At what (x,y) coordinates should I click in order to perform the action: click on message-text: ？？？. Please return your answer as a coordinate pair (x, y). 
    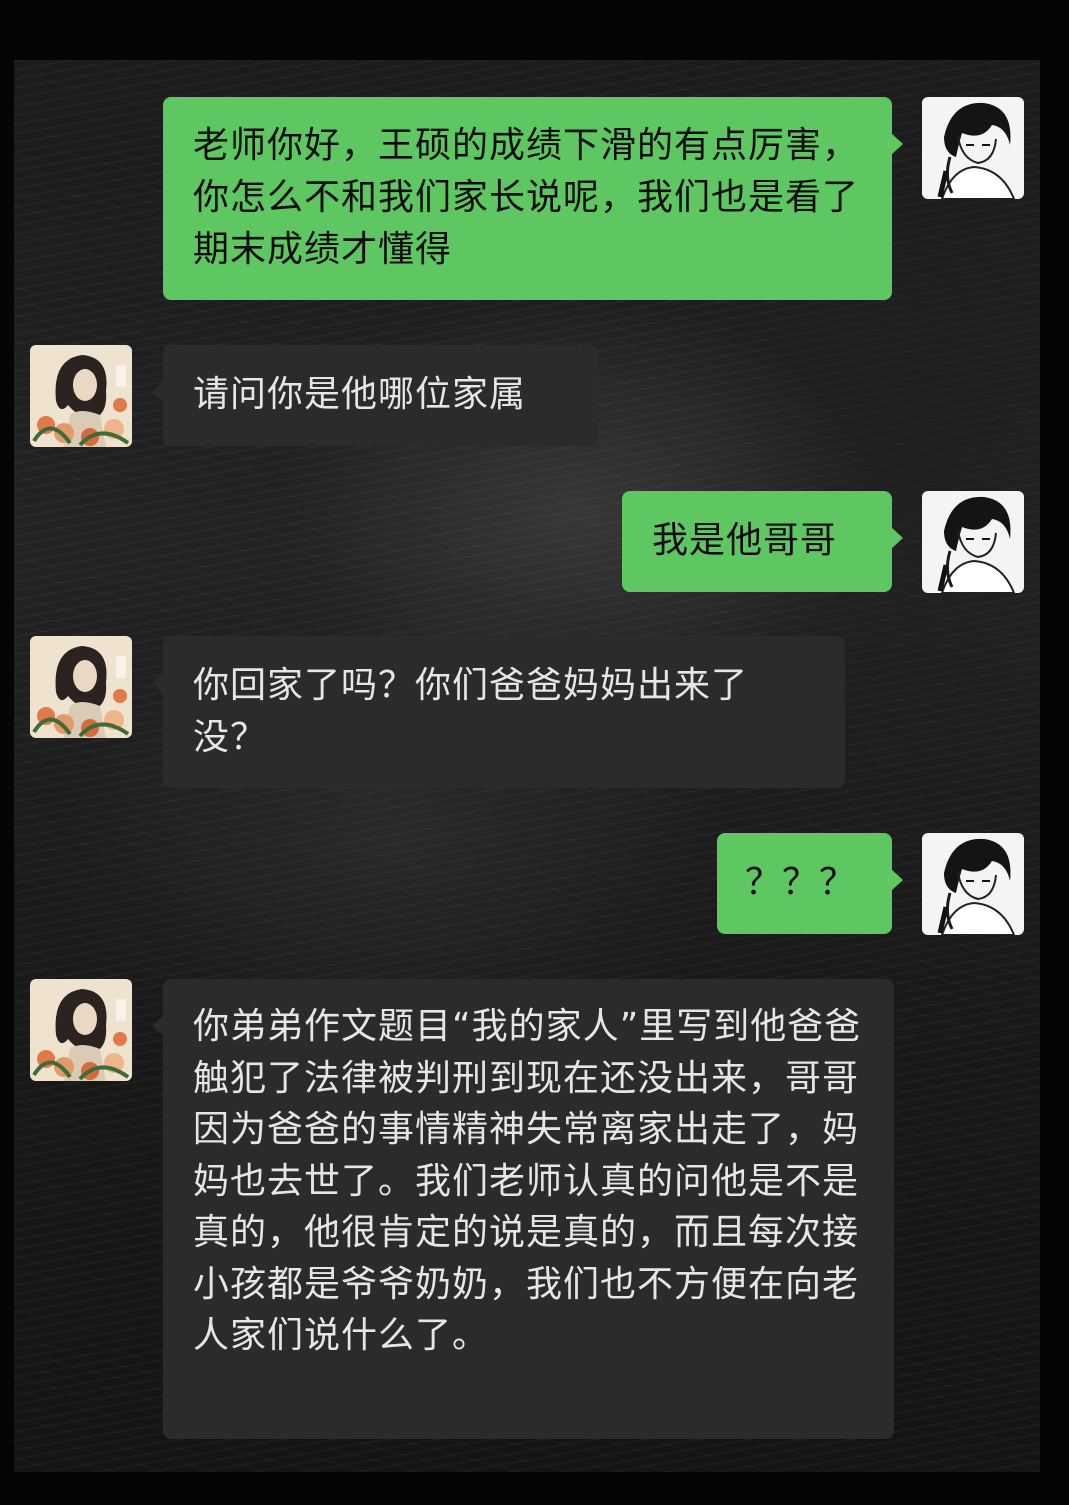
    Looking at the image, I should click on (801, 882).